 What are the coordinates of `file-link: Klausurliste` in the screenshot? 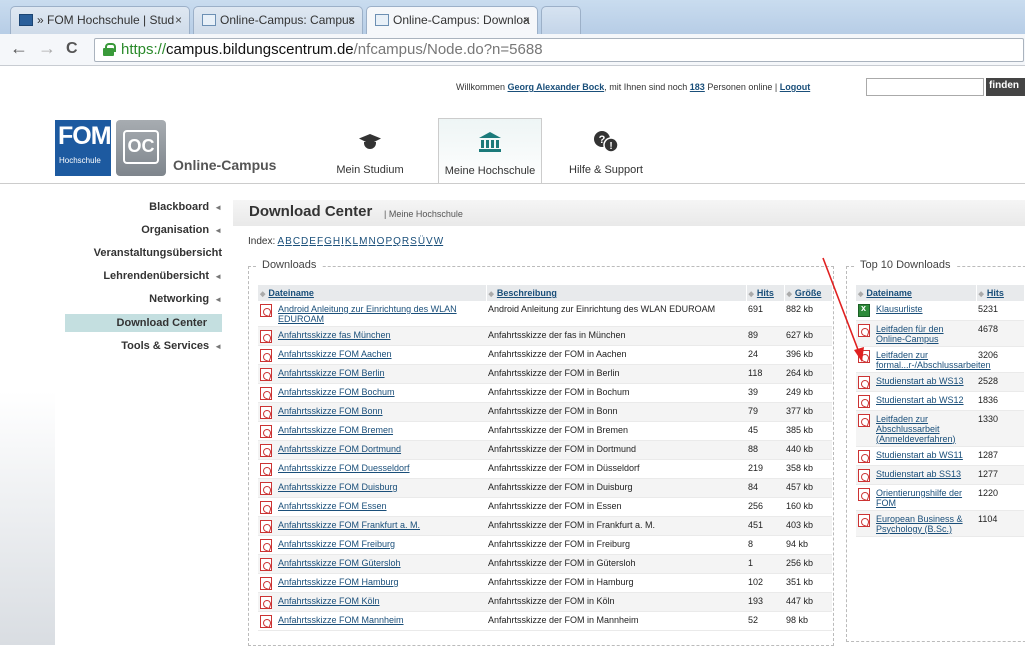 It's located at (899, 310).